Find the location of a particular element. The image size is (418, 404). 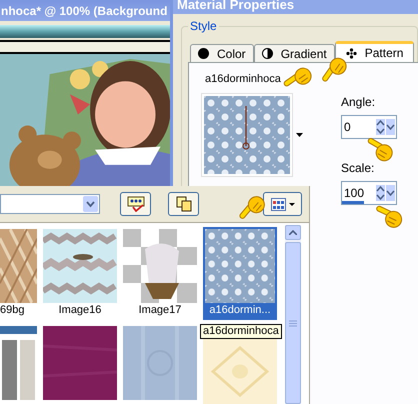

dot-grid-icon is located at coordinates (351, 53).